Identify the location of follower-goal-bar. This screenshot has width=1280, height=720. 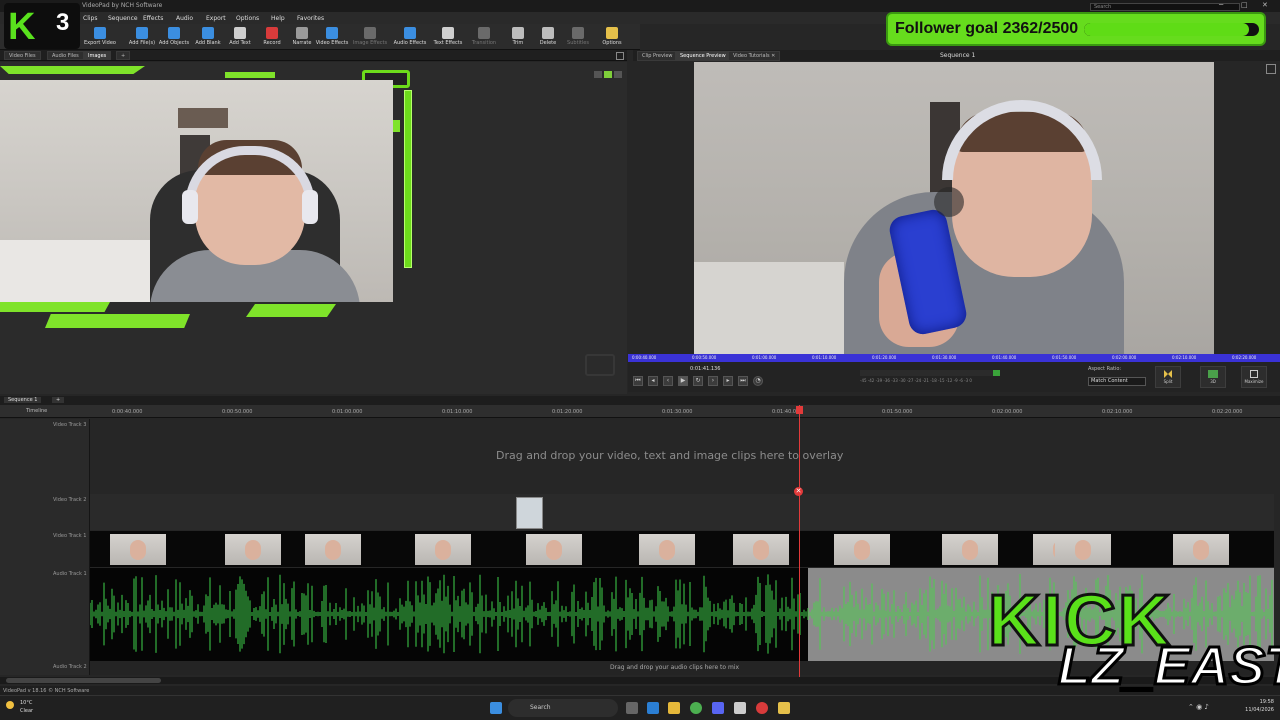
(1171, 29).